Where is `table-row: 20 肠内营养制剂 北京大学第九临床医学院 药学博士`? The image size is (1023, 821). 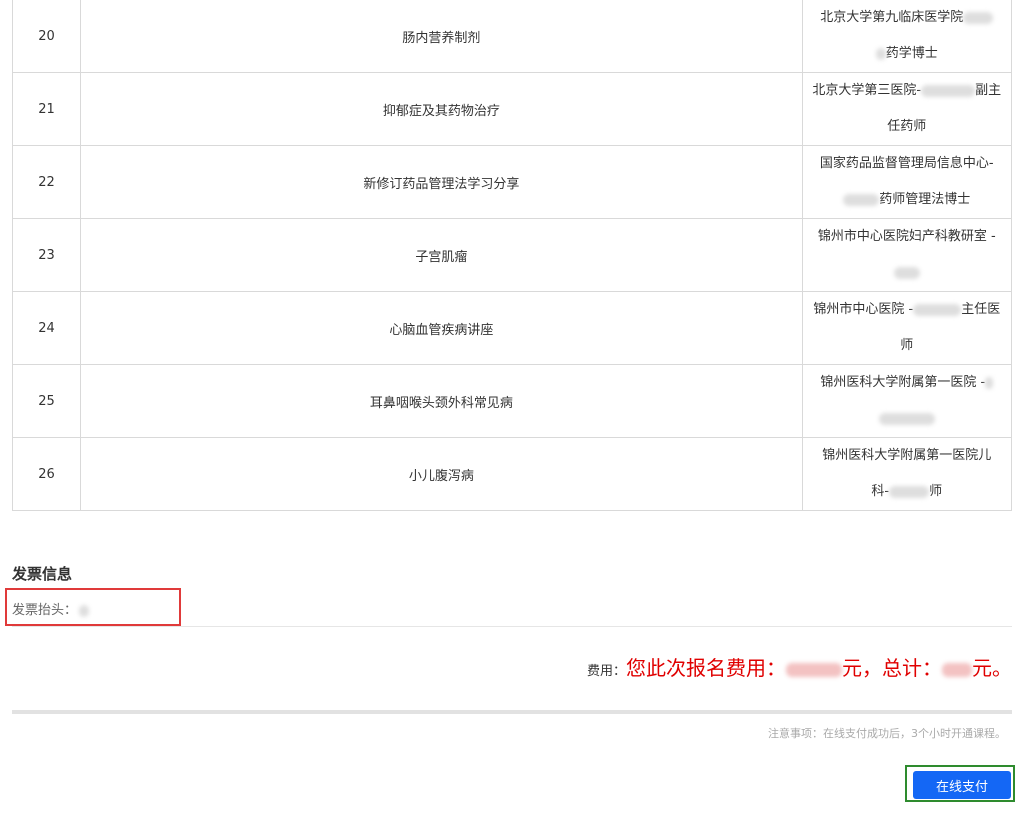 table-row: 20 肠内营养制剂 北京大学第九临床医学院 药学博士 is located at coordinates (512, 36).